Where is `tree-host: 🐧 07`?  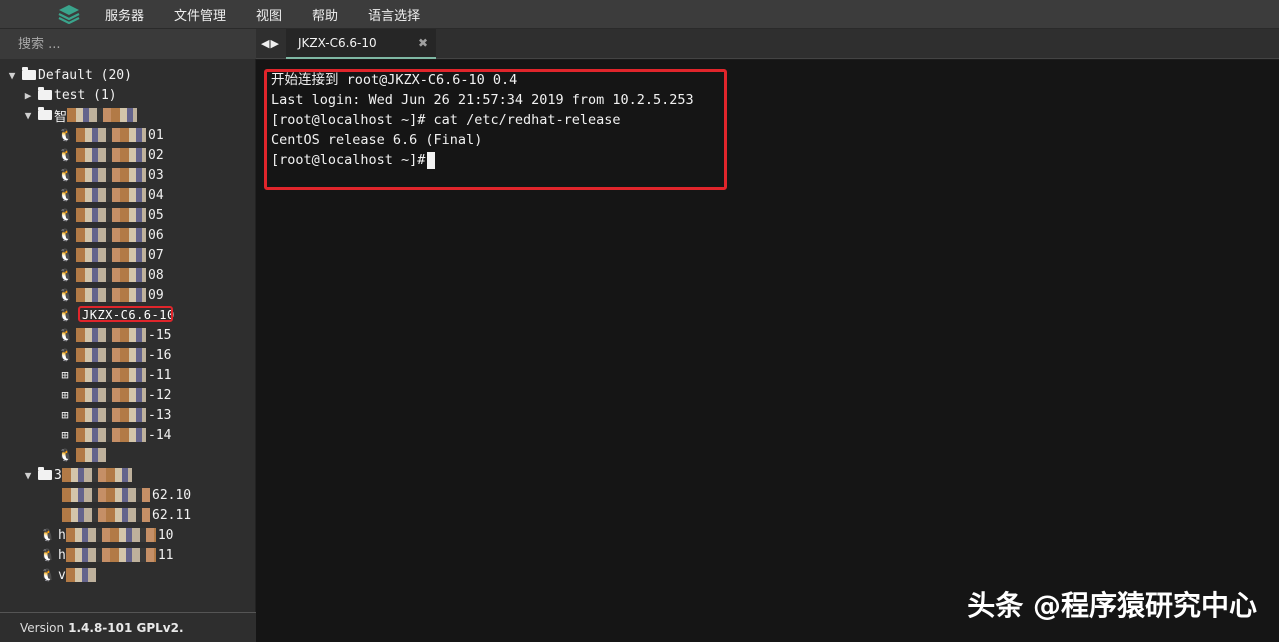
tree-host: 🐧 07 is located at coordinates (128, 255).